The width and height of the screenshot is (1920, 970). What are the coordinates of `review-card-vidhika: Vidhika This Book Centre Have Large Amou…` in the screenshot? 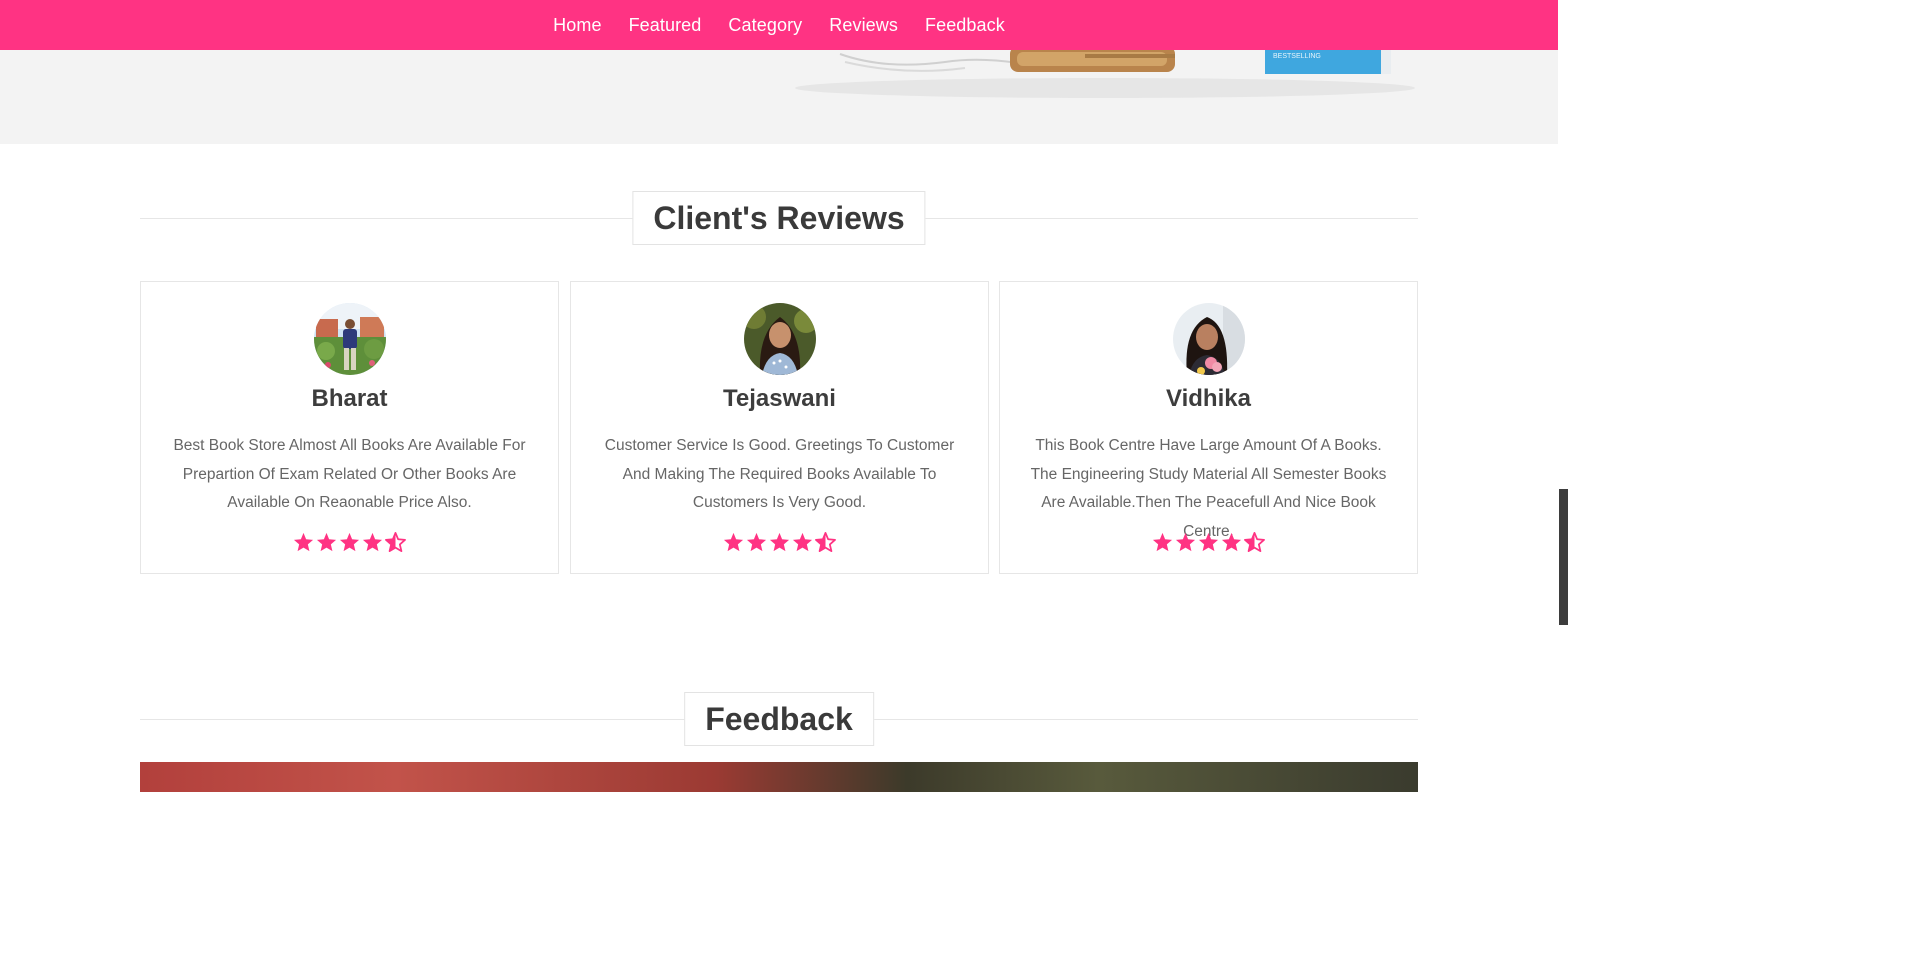 It's located at (1208, 427).